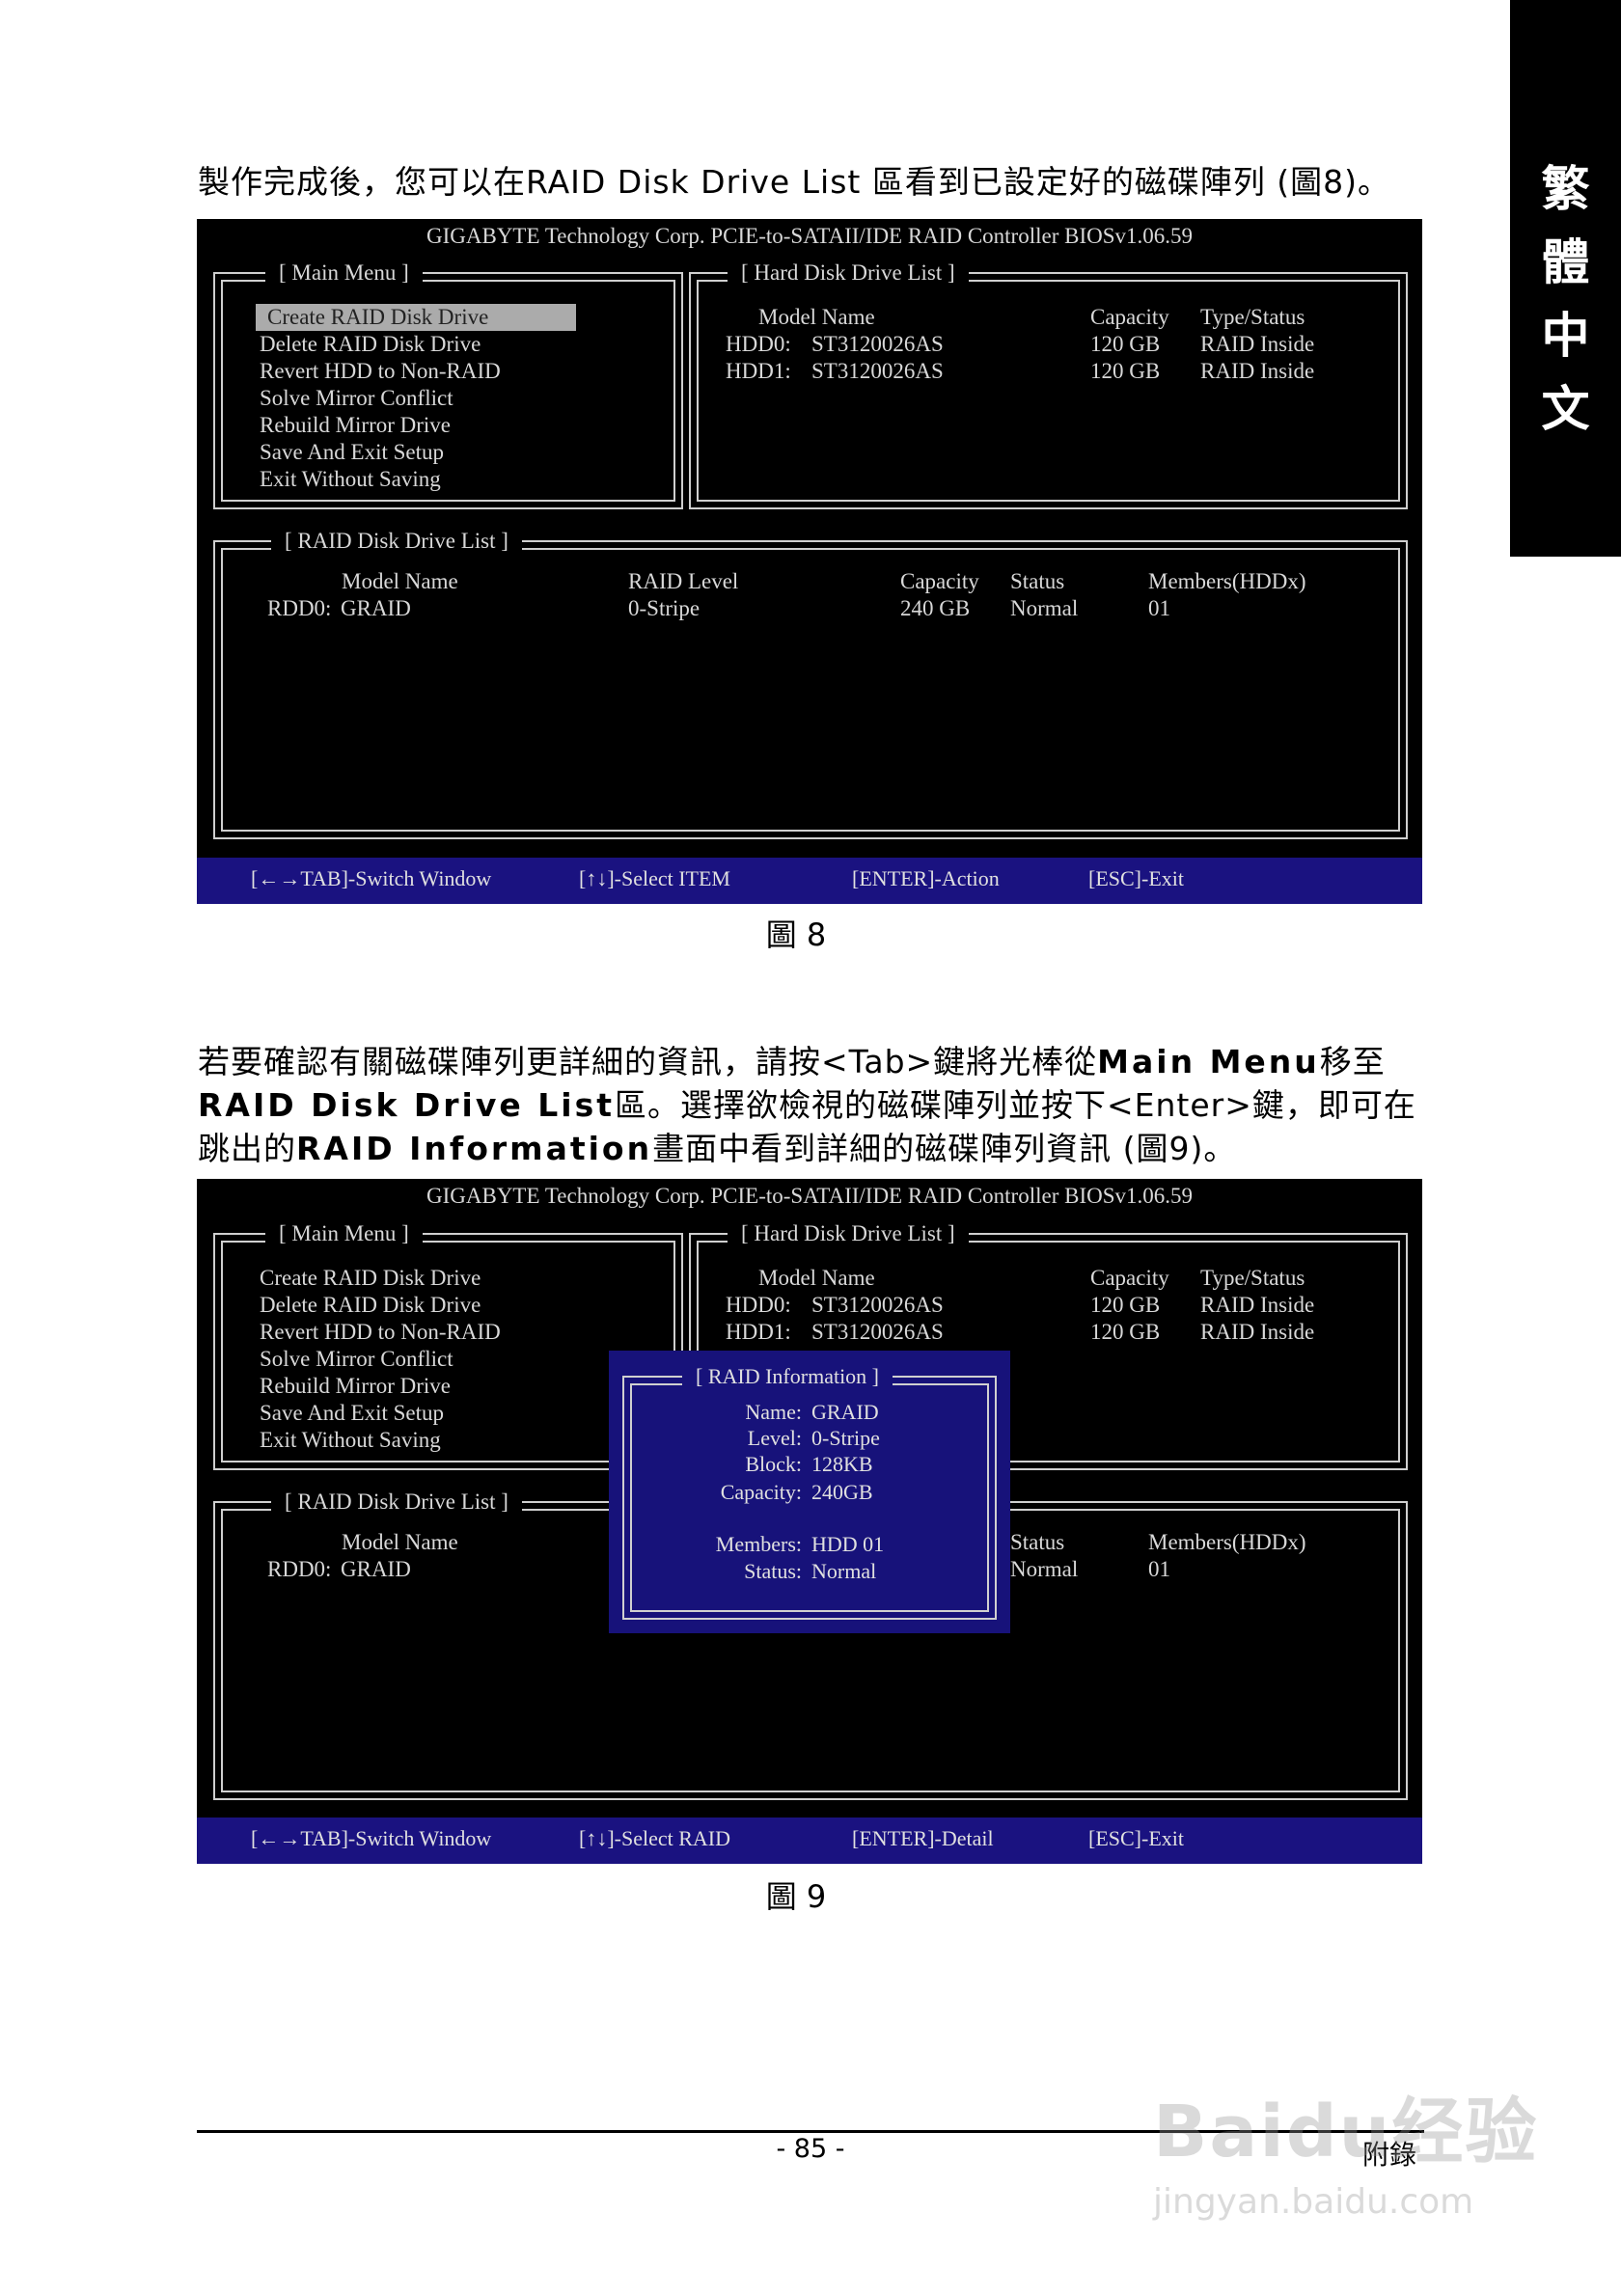 This screenshot has width=1621, height=2296. What do you see at coordinates (655, 1838) in the screenshot?
I see `hint-select: [↑↓]-Select RAID` at bounding box center [655, 1838].